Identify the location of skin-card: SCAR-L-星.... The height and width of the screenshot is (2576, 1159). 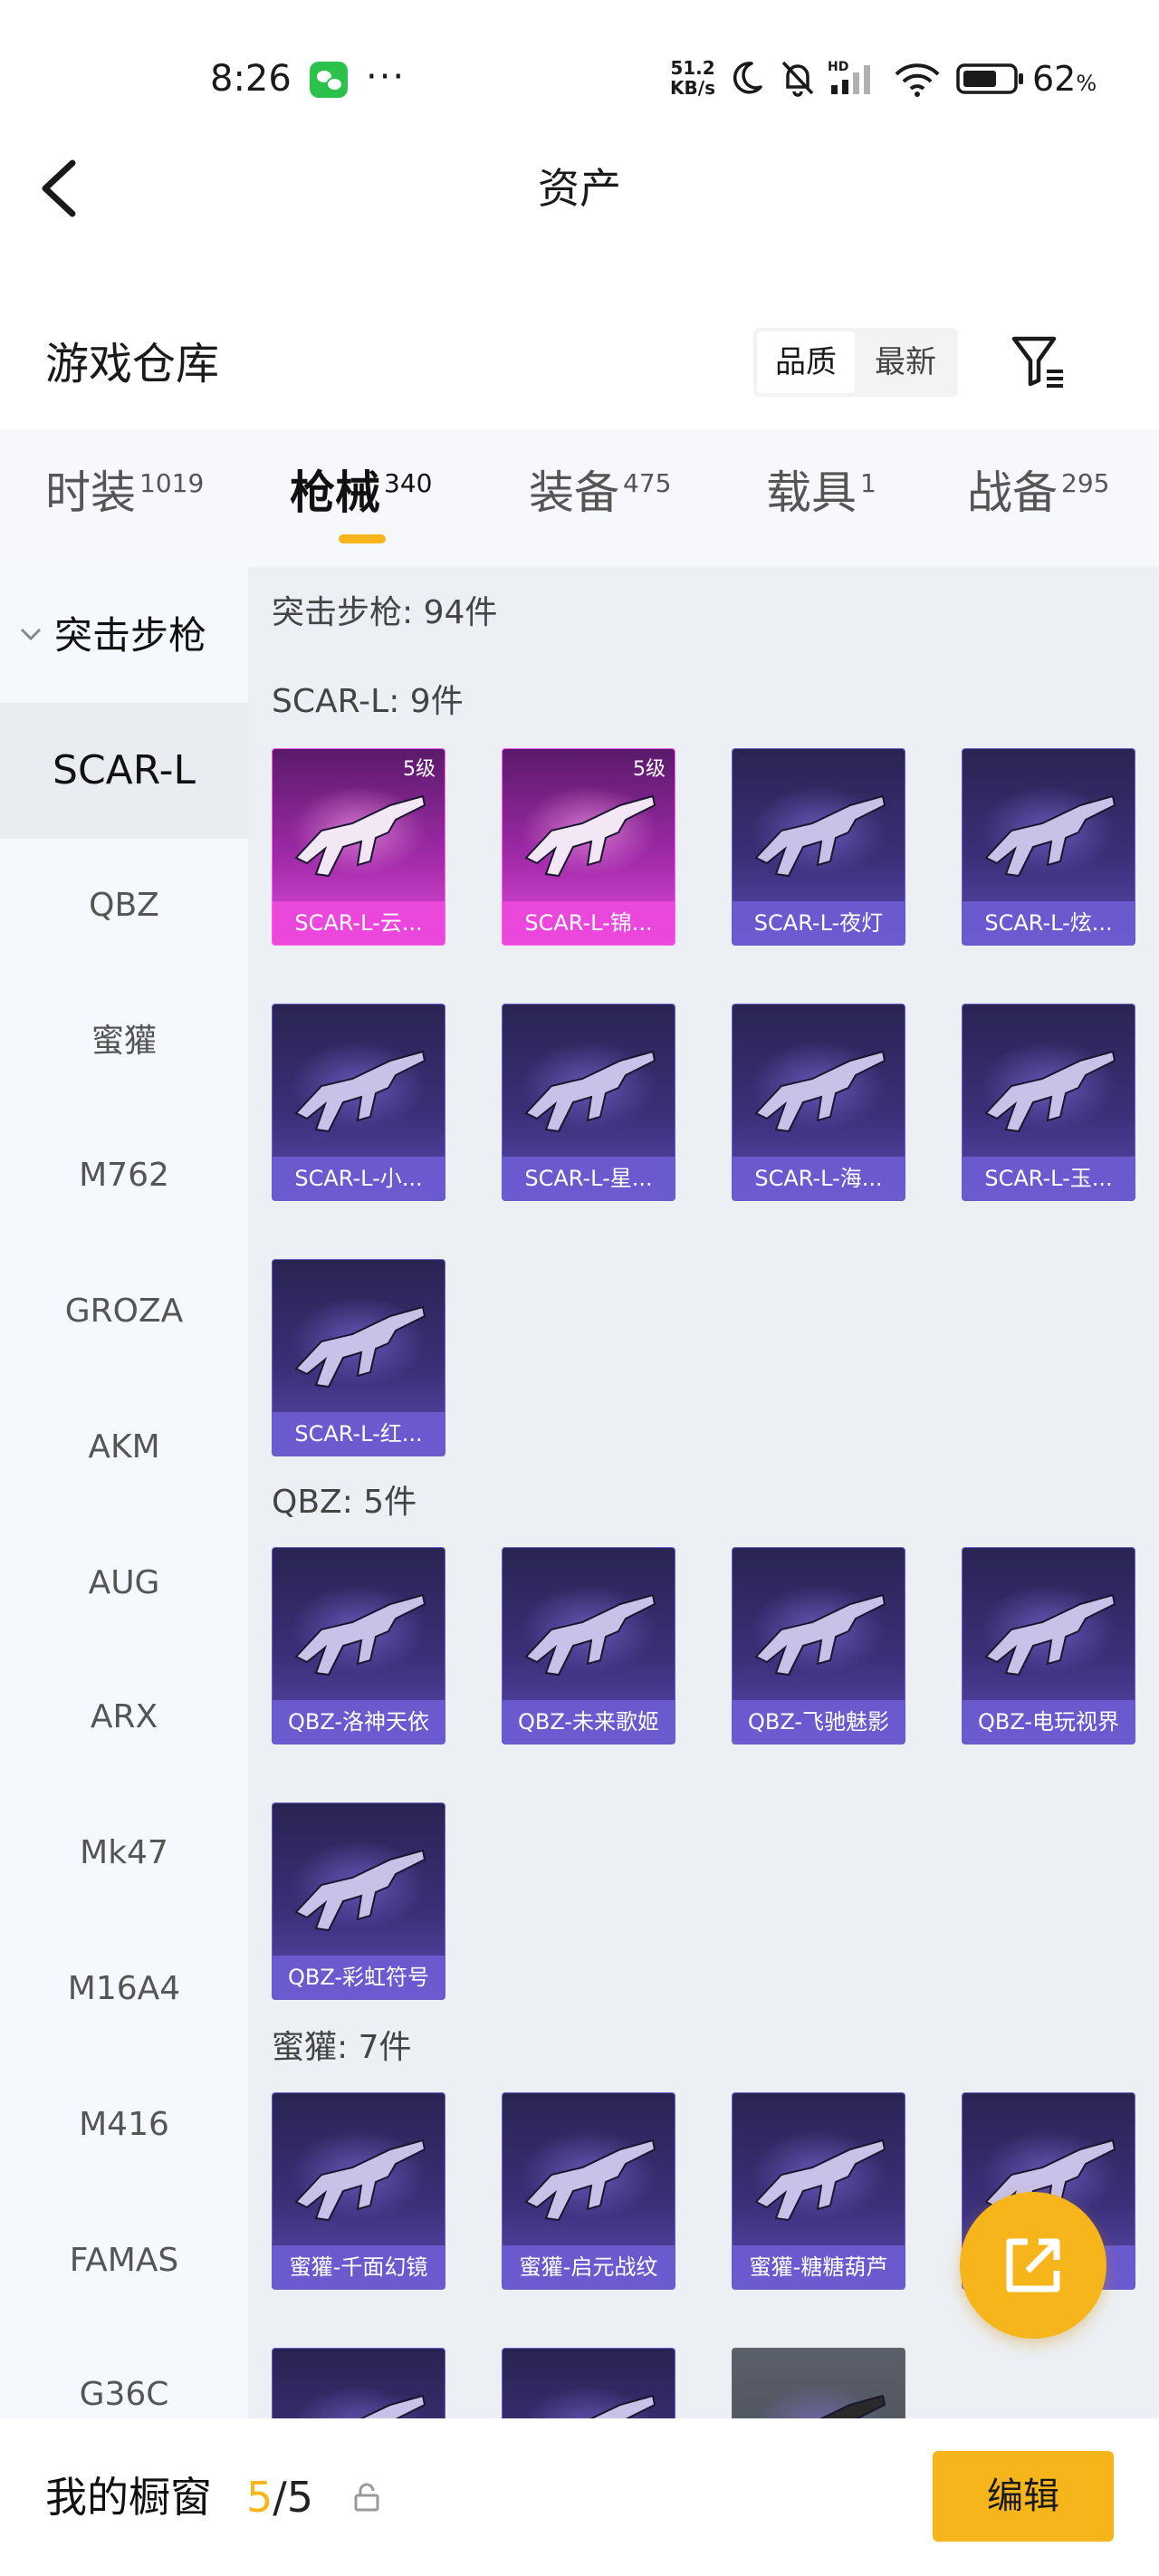
(589, 1102).